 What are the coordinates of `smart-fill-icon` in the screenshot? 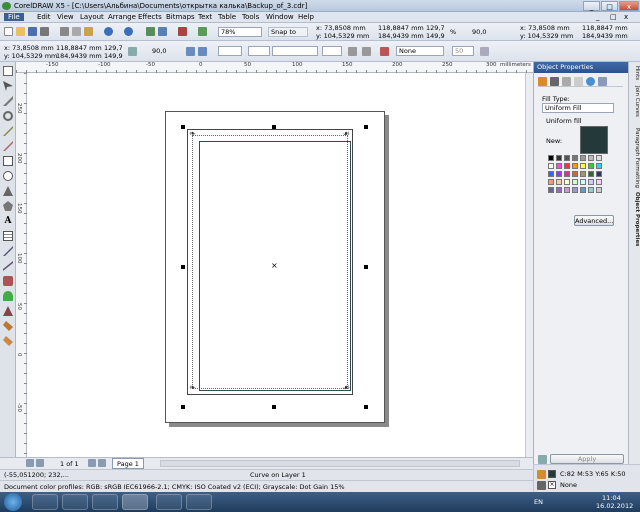 It's located at (8, 146).